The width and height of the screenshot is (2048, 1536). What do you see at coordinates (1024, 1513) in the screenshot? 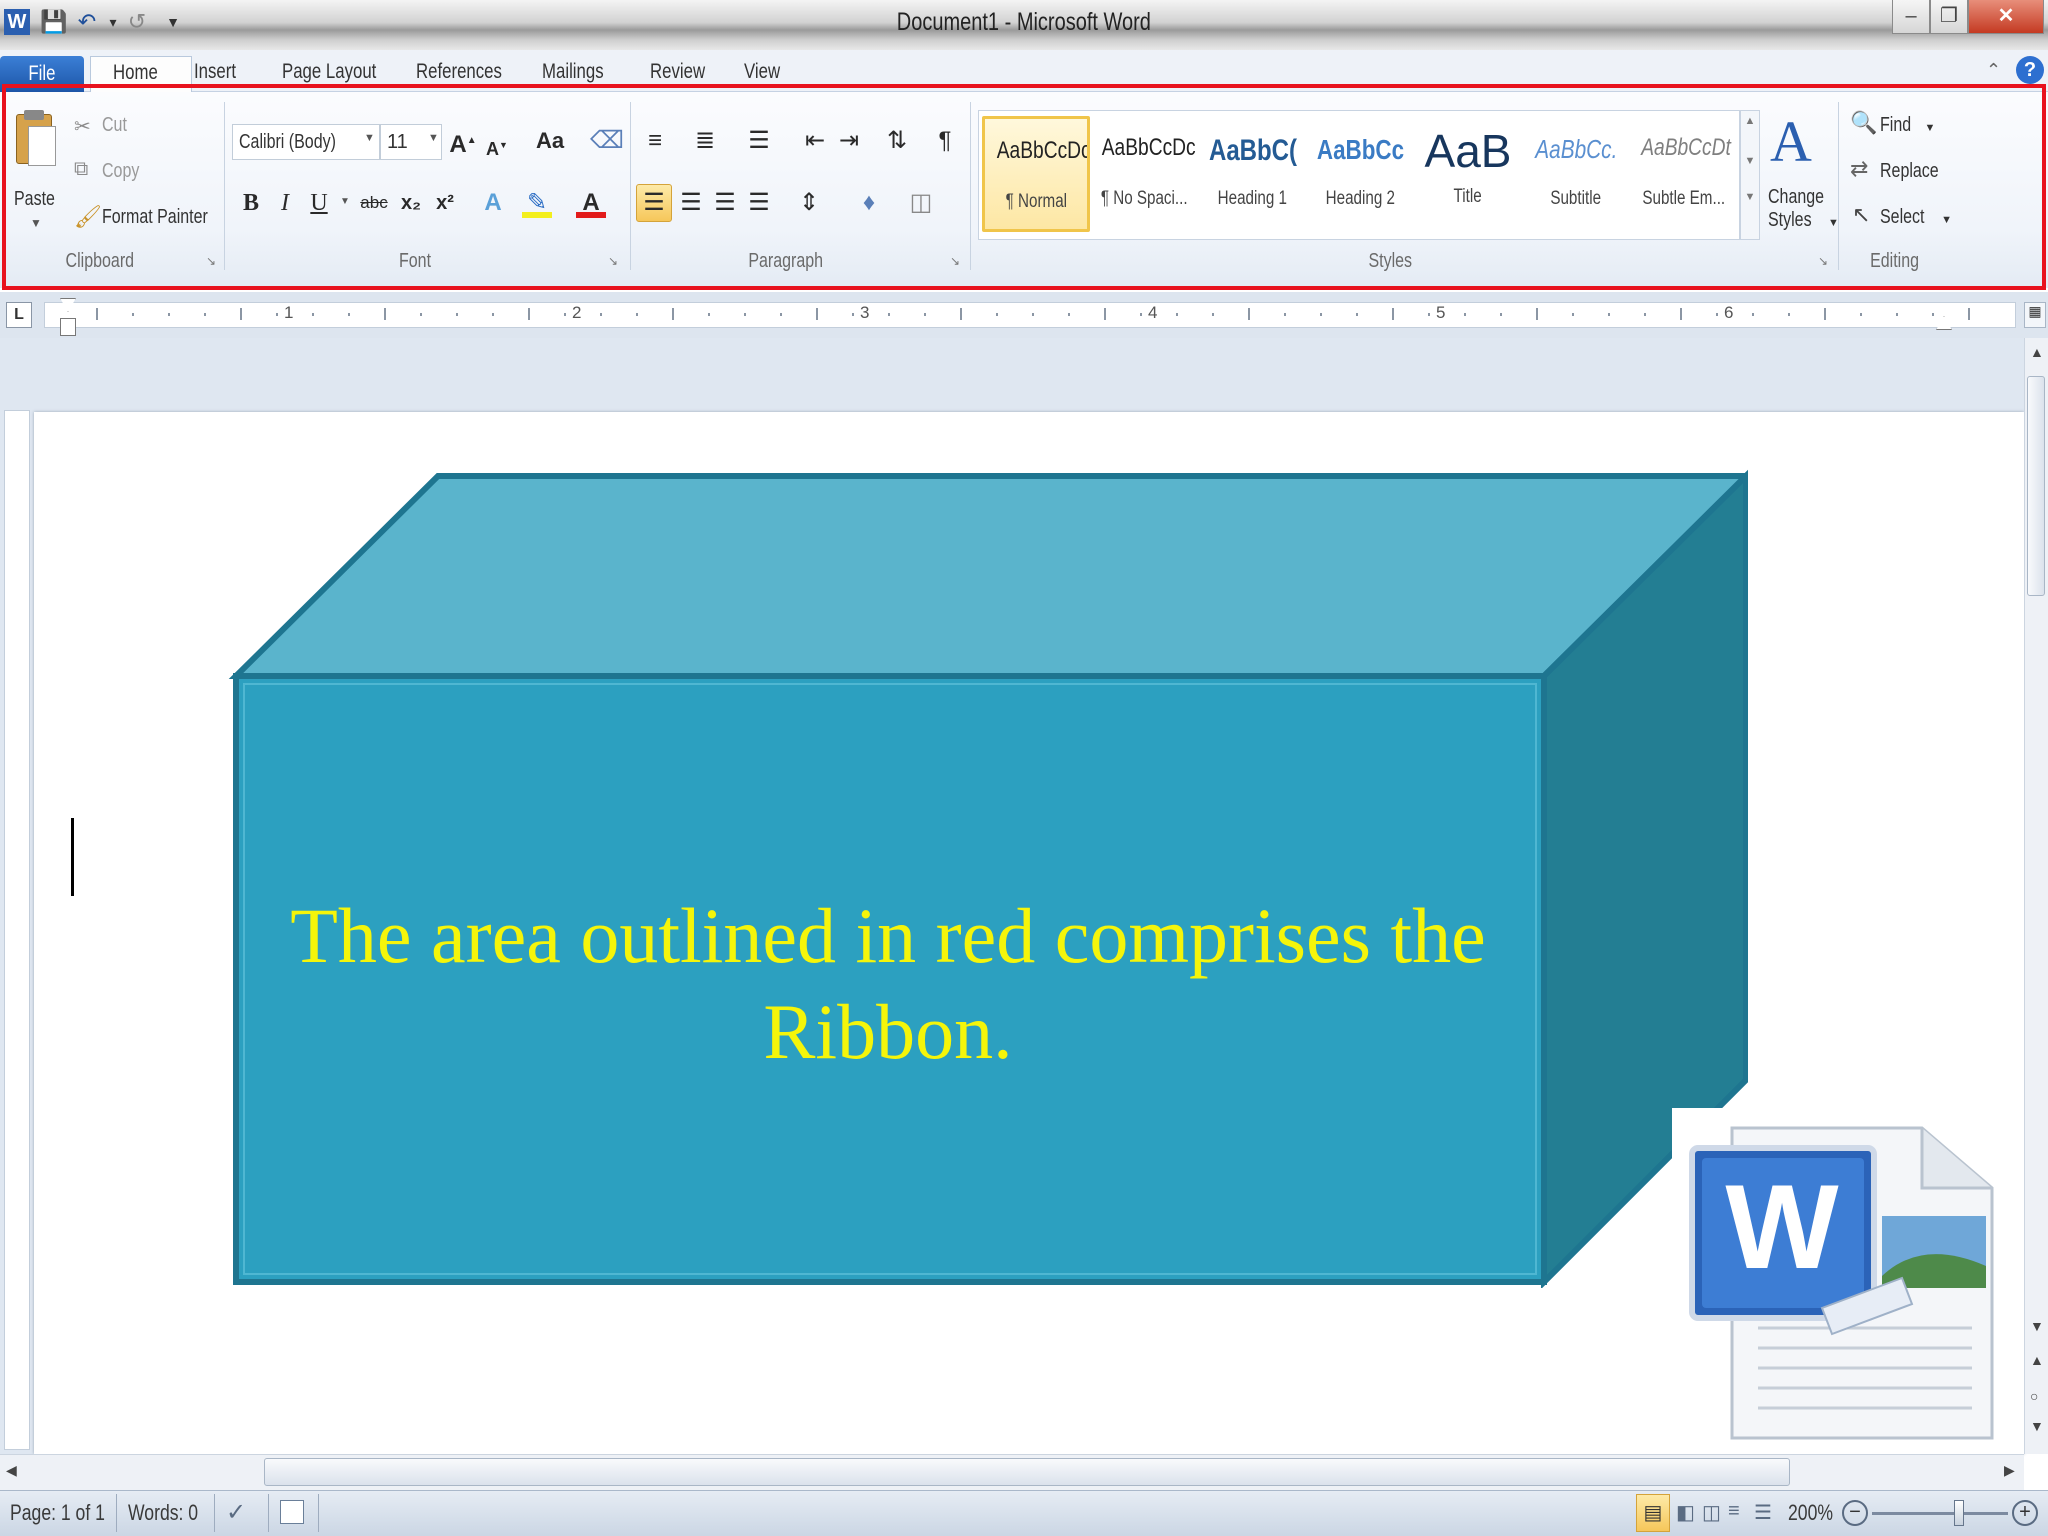
I see `status-bar` at bounding box center [1024, 1513].